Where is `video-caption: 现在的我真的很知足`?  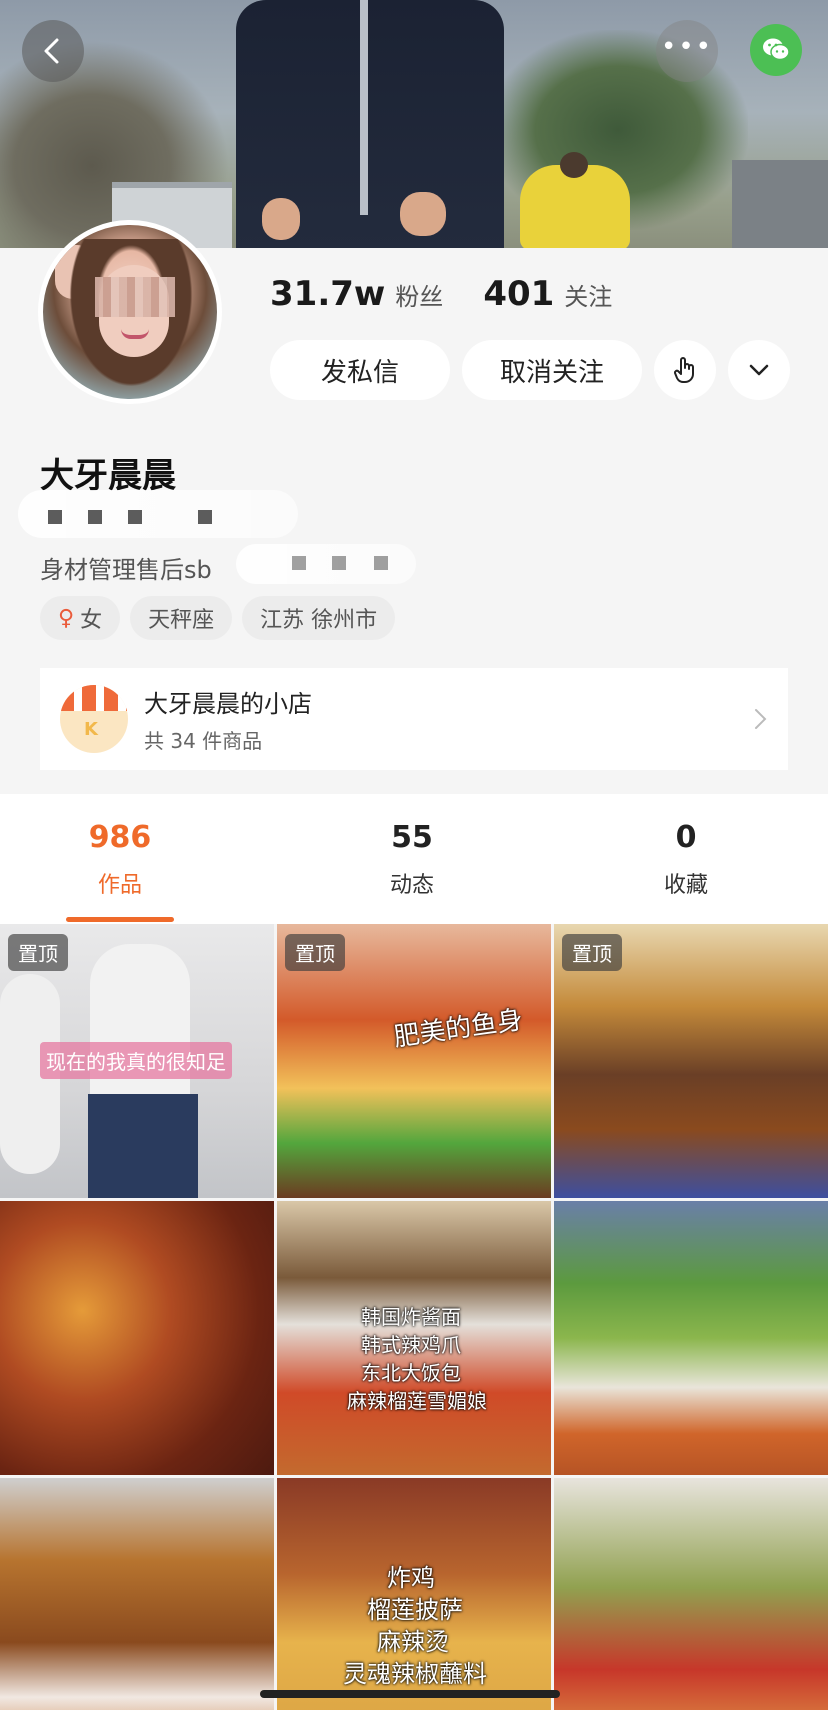 video-caption: 现在的我真的很知足 is located at coordinates (136, 1060).